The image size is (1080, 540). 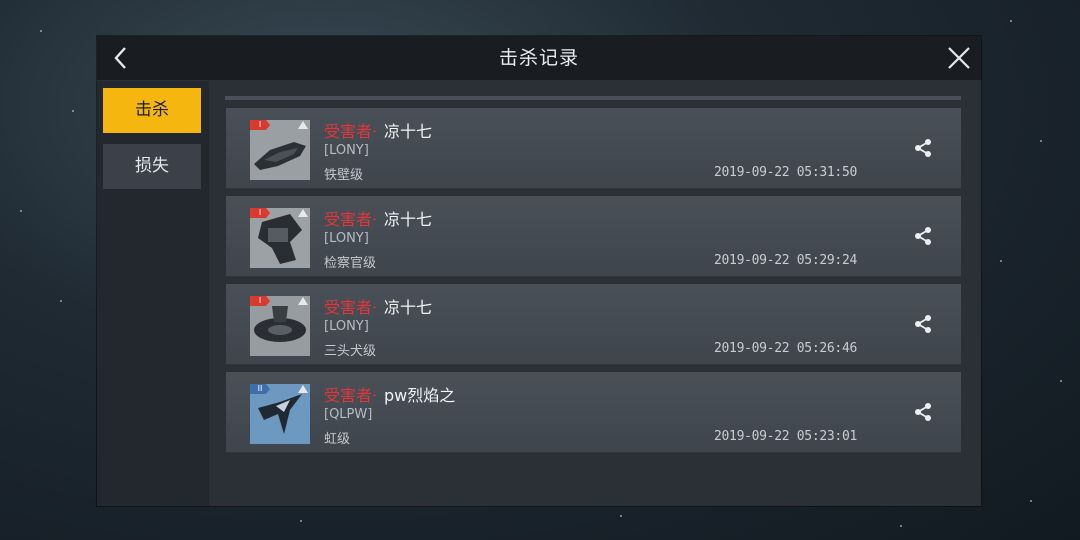 What do you see at coordinates (420, 395) in the screenshot?
I see `victim-name: pw烈焰之` at bounding box center [420, 395].